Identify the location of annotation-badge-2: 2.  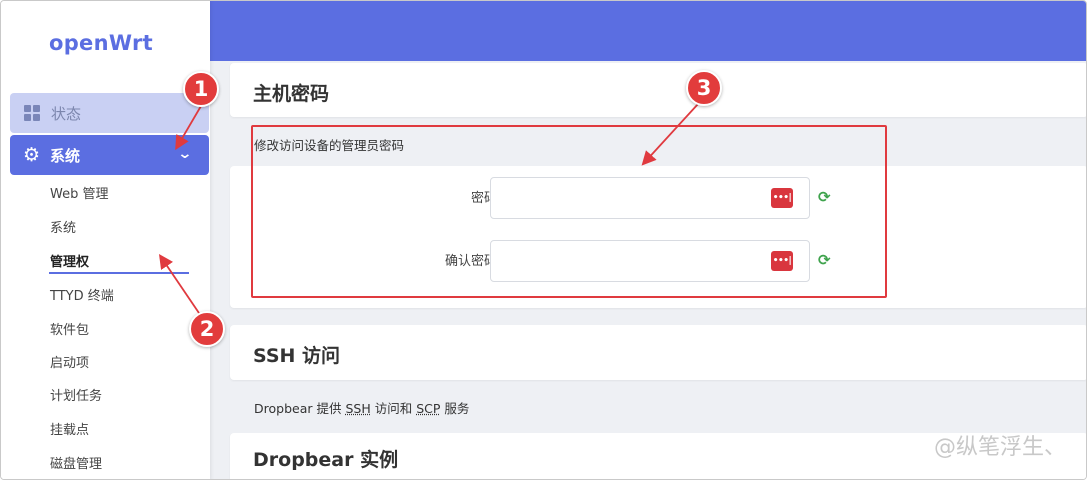
(207, 329).